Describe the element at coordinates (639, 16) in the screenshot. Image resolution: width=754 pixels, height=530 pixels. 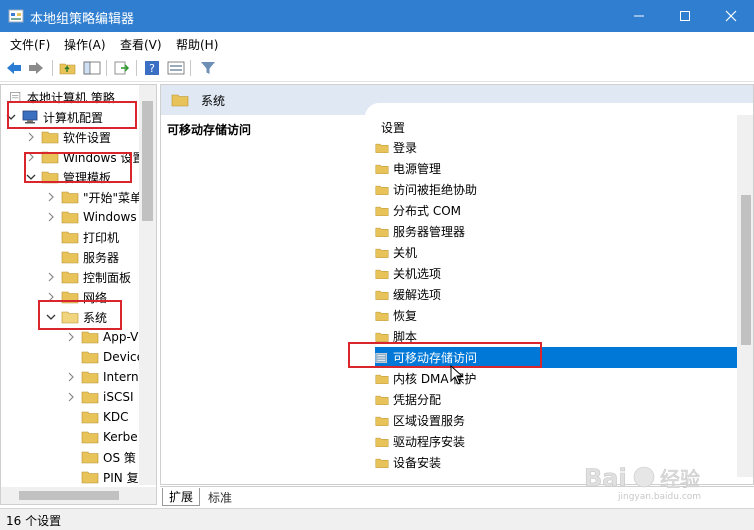
I see `minimize-button` at that location.